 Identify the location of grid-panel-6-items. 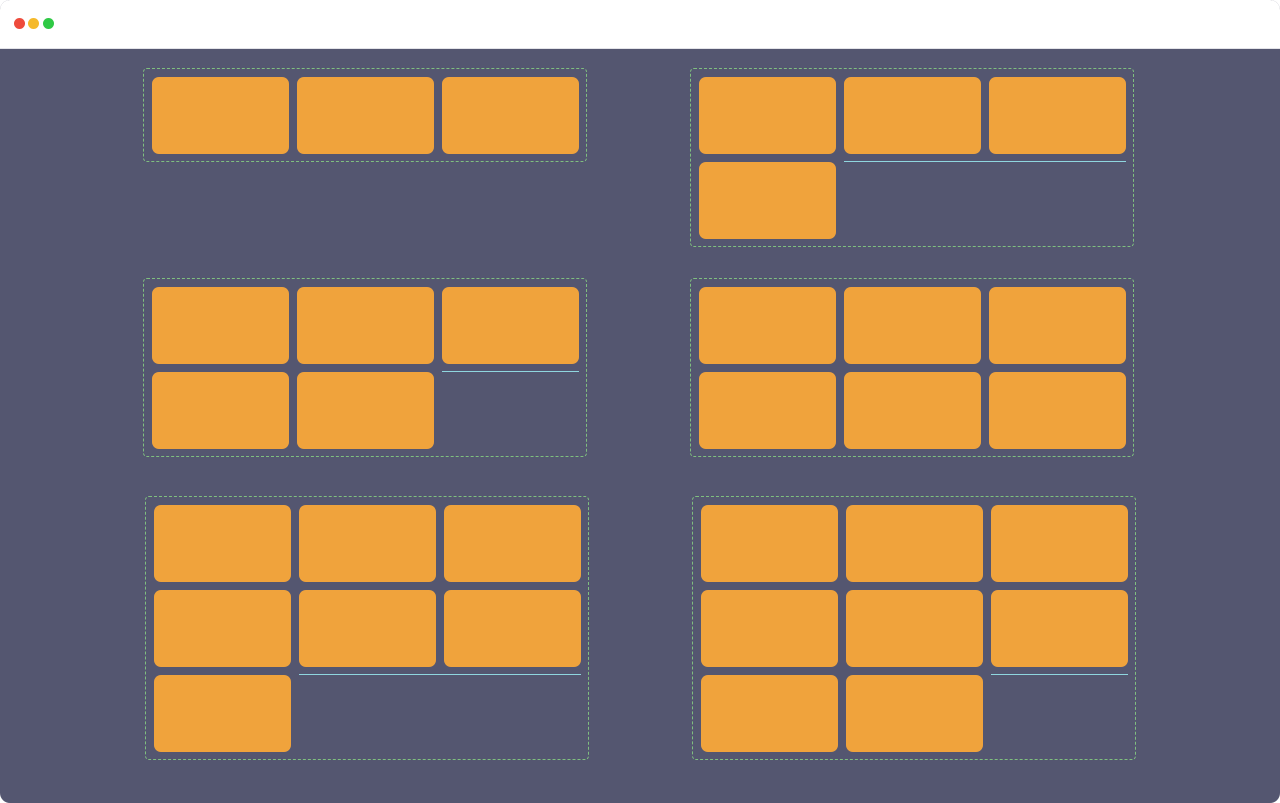
(912, 367).